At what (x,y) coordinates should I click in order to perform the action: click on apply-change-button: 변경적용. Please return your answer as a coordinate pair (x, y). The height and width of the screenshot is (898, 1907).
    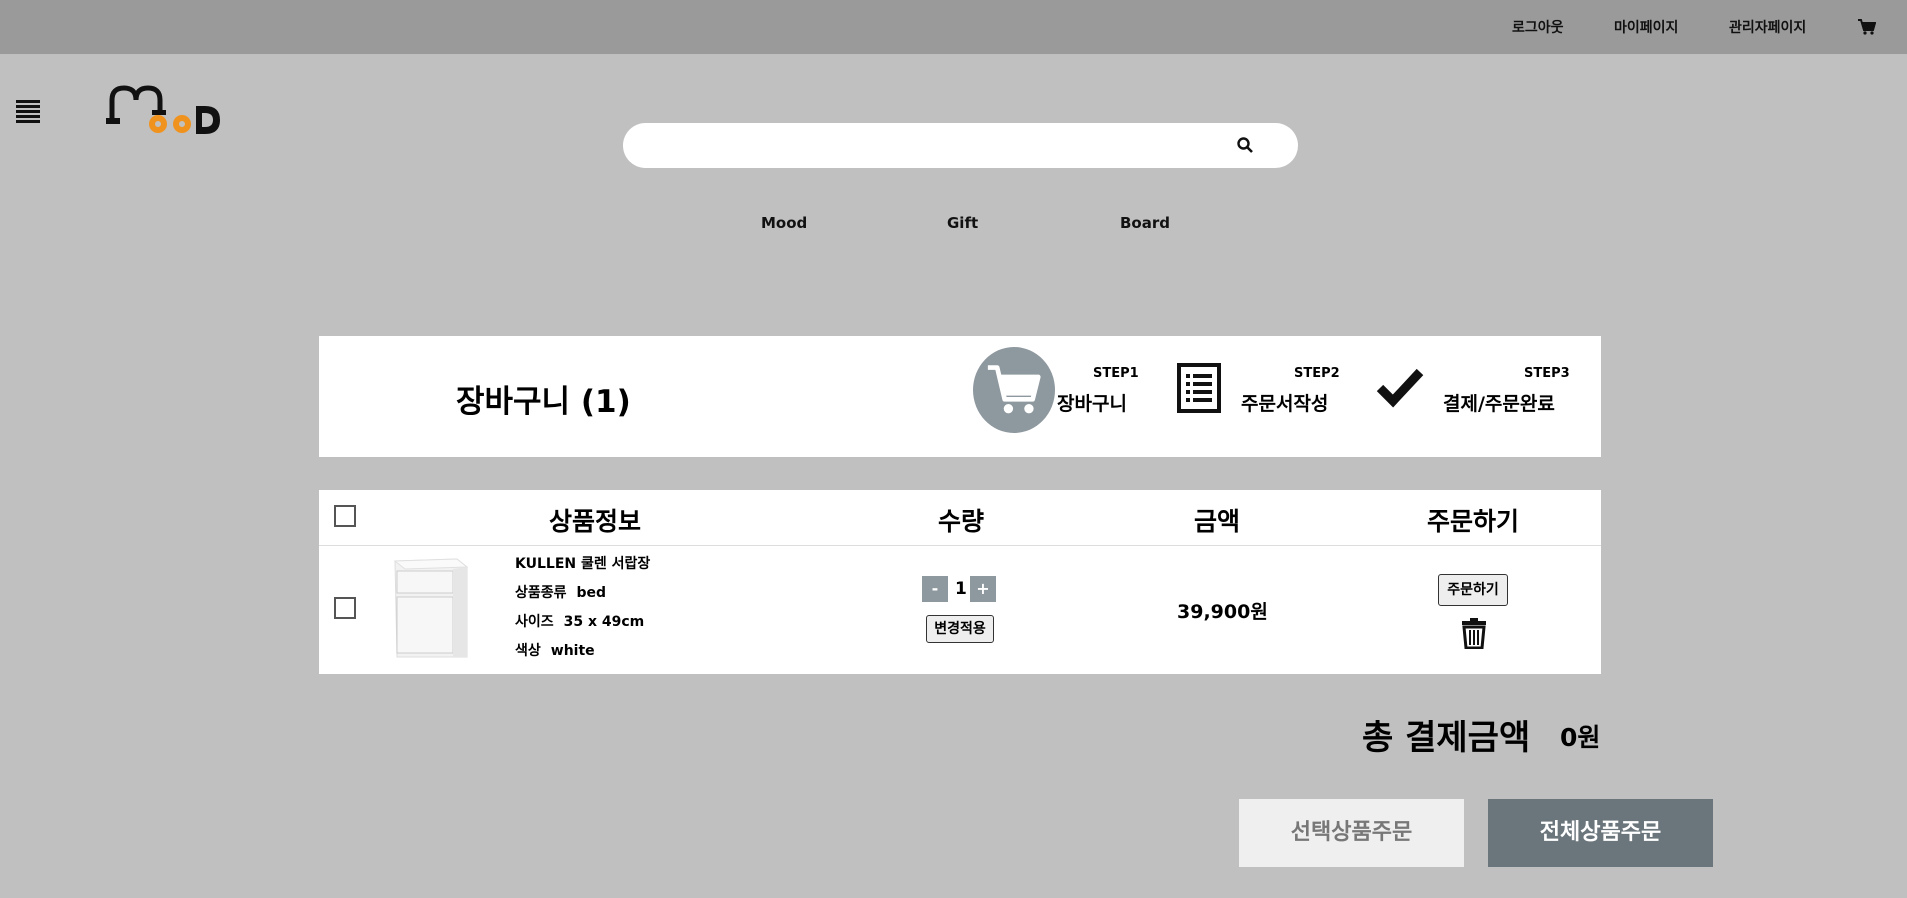
    Looking at the image, I should click on (960, 629).